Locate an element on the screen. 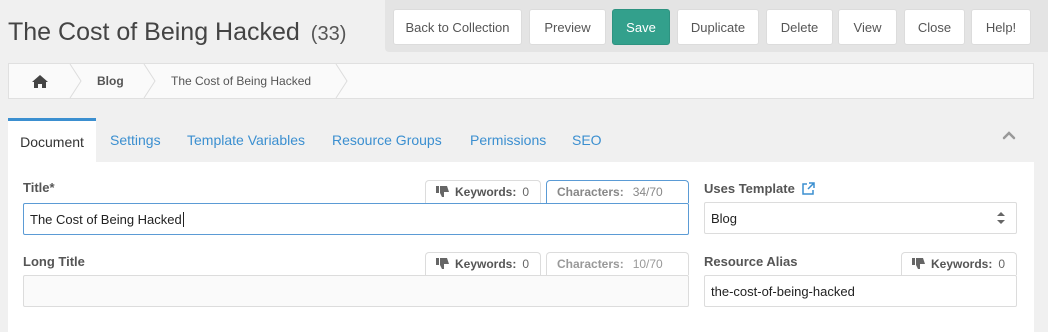 The image size is (1048, 332). long-title-characters-counter: Characters: 10/70 is located at coordinates (617, 263).